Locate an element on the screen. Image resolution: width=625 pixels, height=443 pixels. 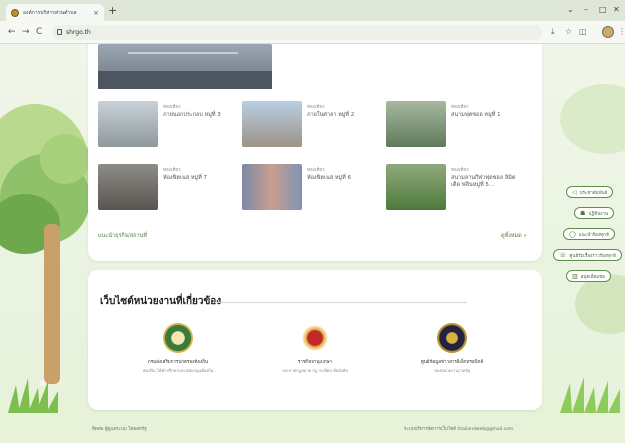
profile-avatar is located at coordinates (608, 32).